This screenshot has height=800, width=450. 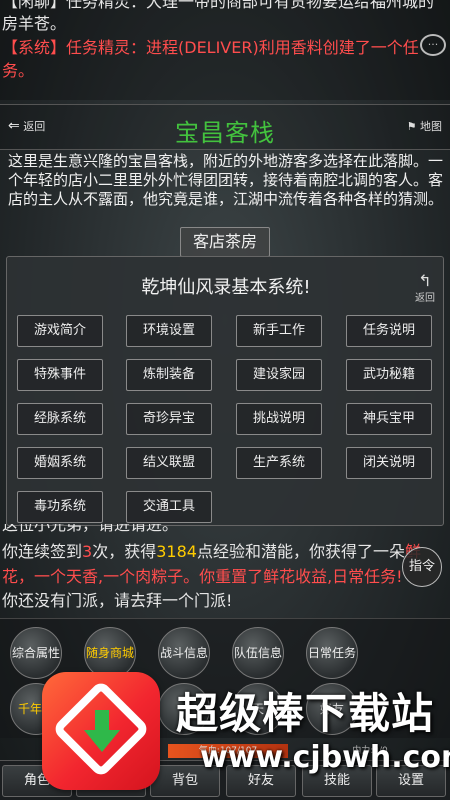 I want to click on system-menu-button: 环境设置, so click(x=169, y=331).